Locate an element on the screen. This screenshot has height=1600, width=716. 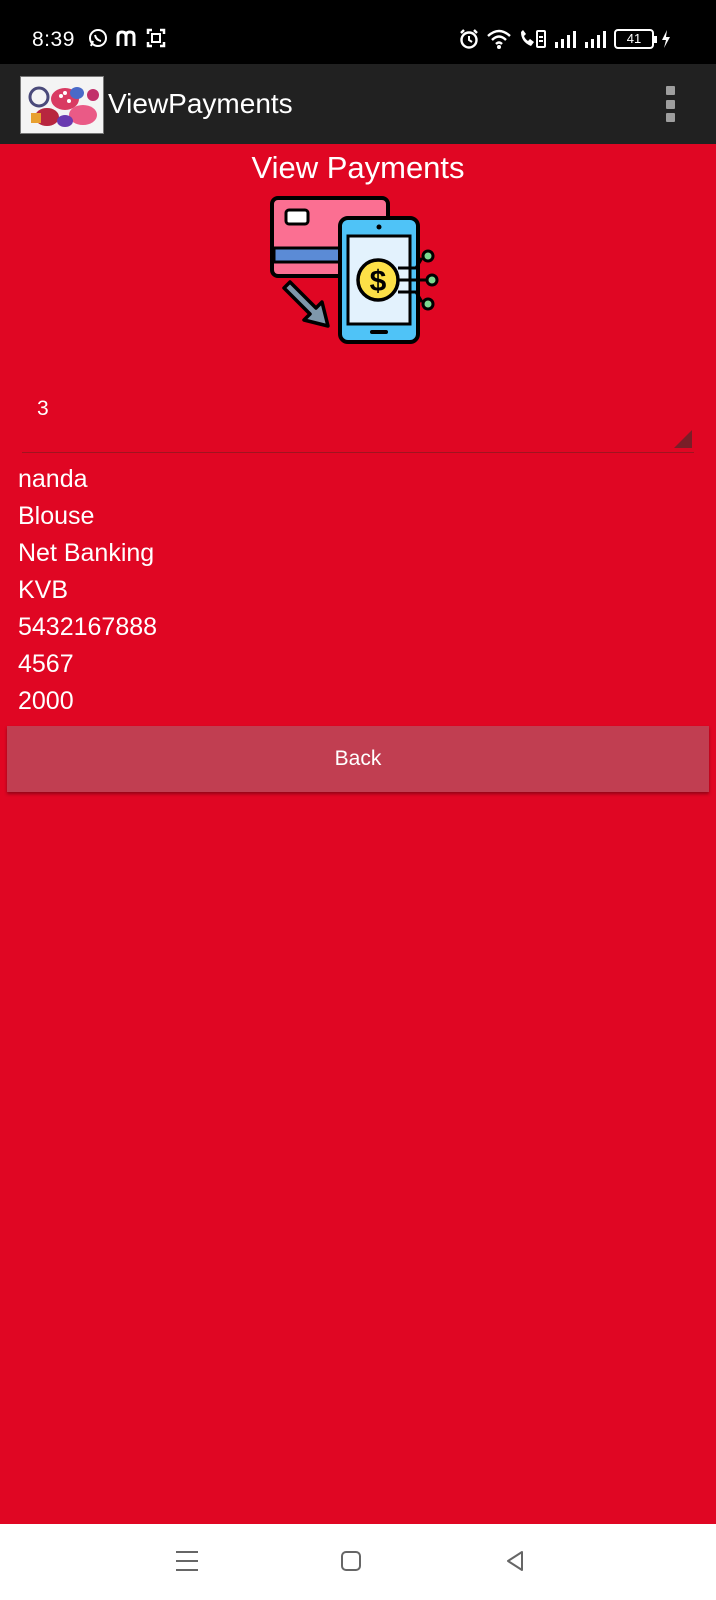
battery-level: 41 is located at coordinates (634, 38).